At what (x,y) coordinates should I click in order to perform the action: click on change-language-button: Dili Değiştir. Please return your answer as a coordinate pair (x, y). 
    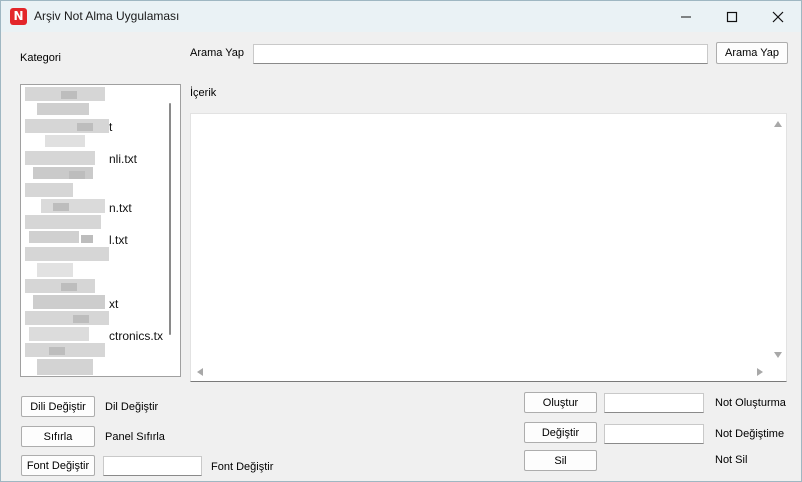
    Looking at the image, I should click on (58, 406).